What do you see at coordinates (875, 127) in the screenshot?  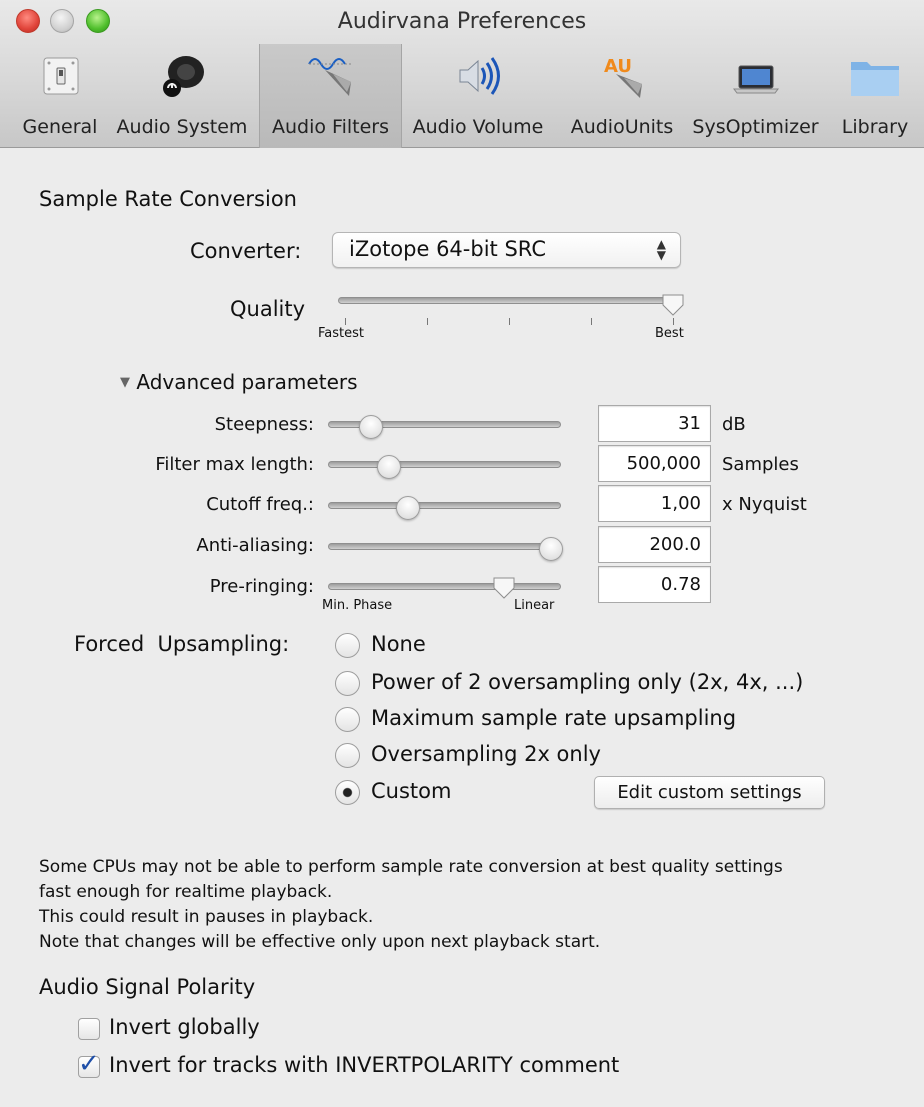 I see `toolbar-label: Library` at bounding box center [875, 127].